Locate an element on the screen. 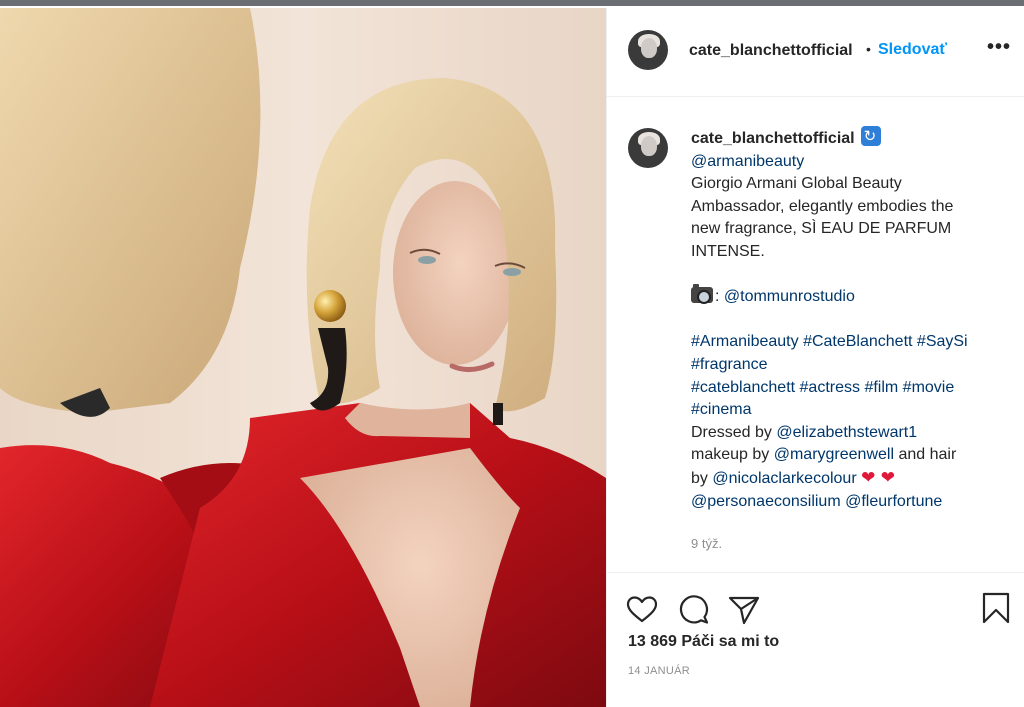  caption-body-line-3: new fragrance, SÌ EAU DE PARFUM is located at coordinates (821, 229).